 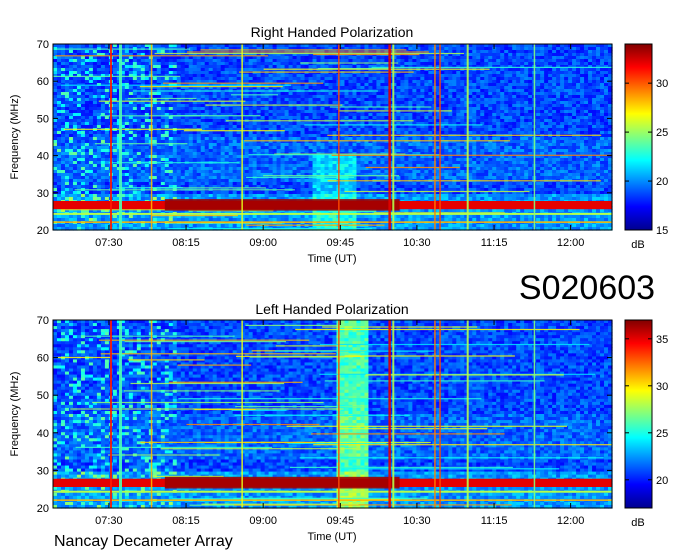 What do you see at coordinates (638, 414) in the screenshot?
I see `left-colorbar` at bounding box center [638, 414].